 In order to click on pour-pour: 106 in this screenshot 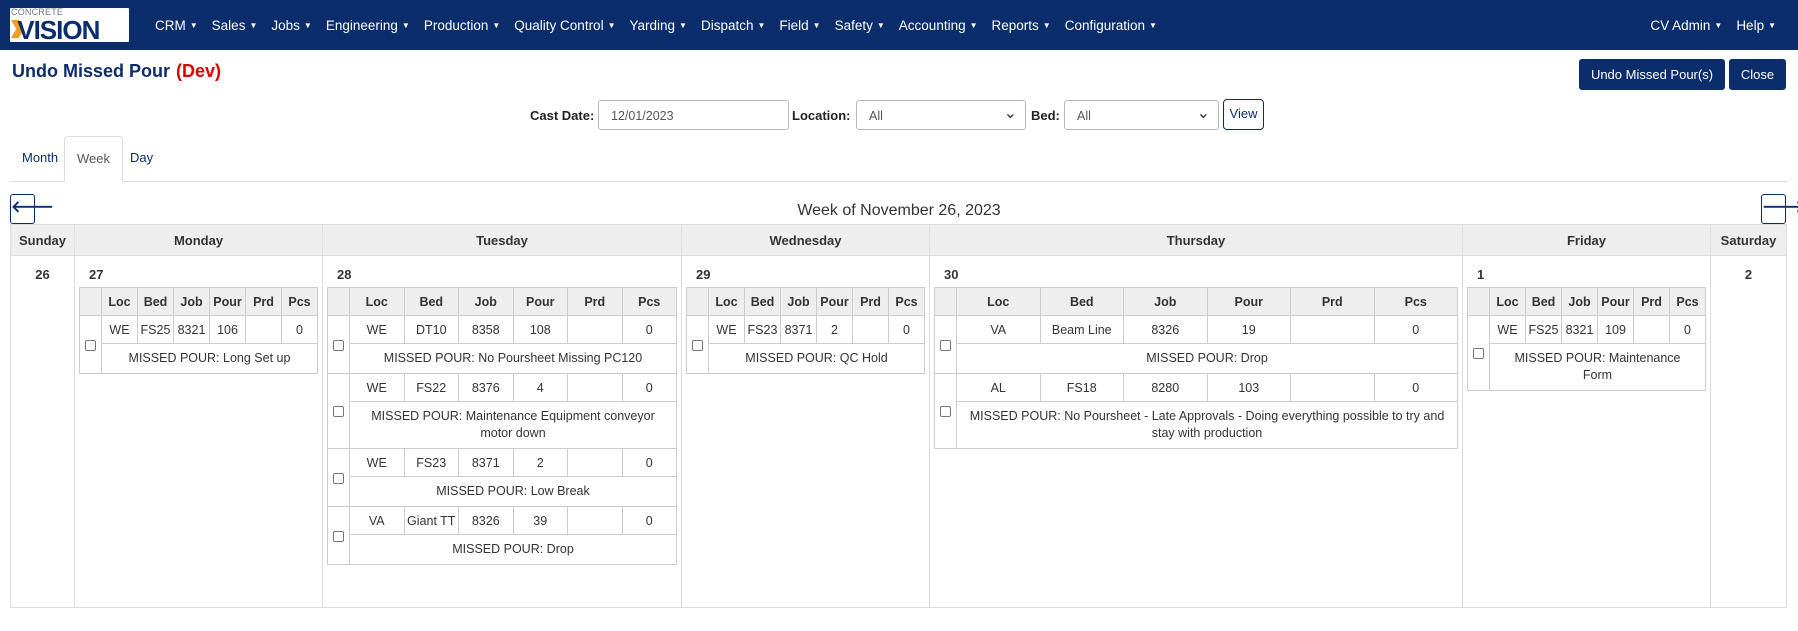, I will do `click(227, 329)`.